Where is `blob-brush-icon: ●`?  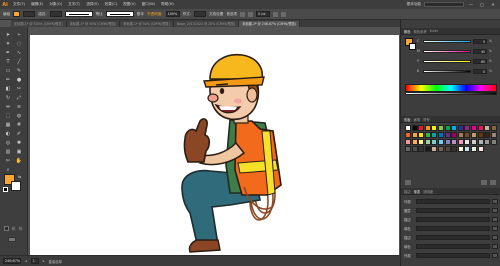
blob-brush-icon: ● is located at coordinates (19, 80).